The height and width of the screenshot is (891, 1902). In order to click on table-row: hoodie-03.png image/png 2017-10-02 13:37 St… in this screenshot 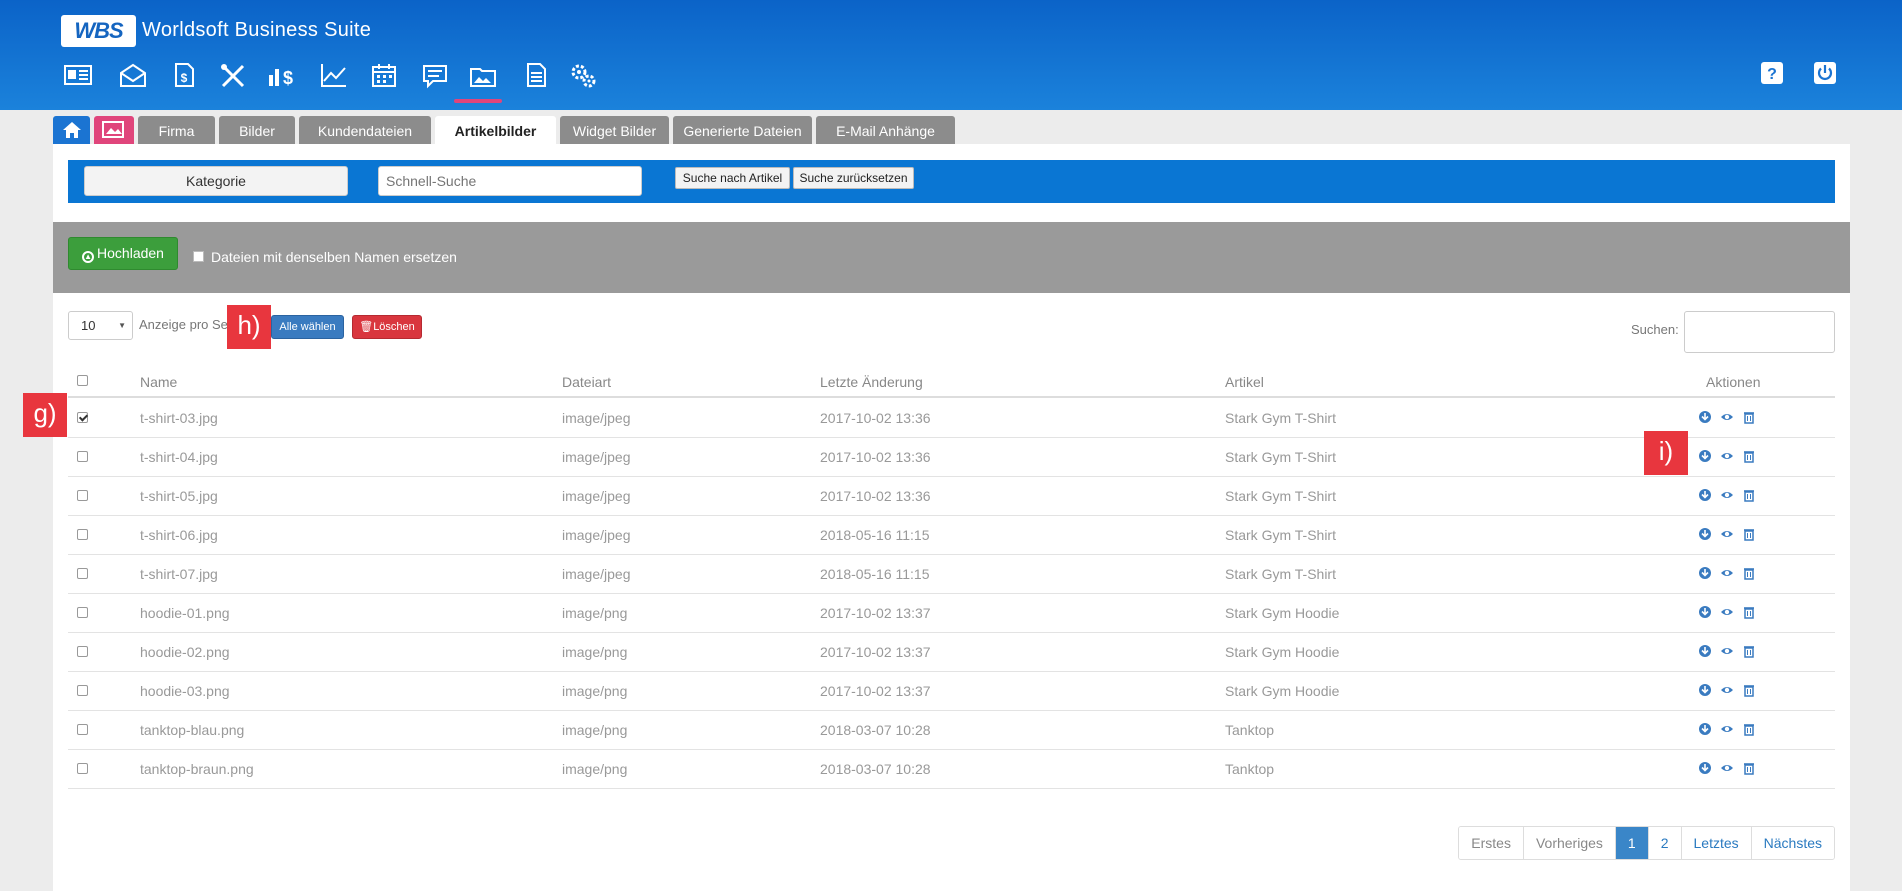, I will do `click(951, 691)`.